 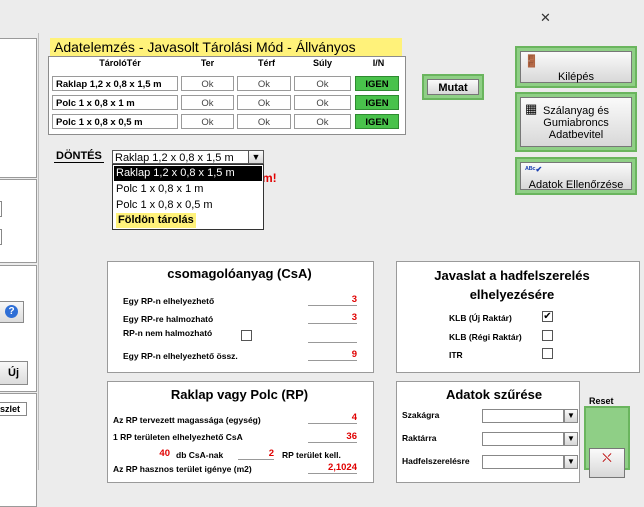 What do you see at coordinates (264, 121) in the screenshot?
I see `row-3-terf: Ok` at bounding box center [264, 121].